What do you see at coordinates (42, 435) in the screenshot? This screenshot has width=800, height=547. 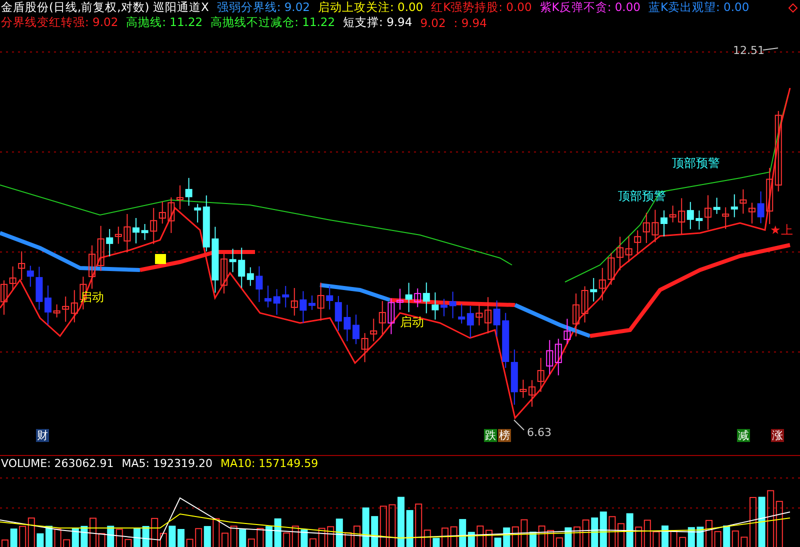 I see `event-badge: 财` at bounding box center [42, 435].